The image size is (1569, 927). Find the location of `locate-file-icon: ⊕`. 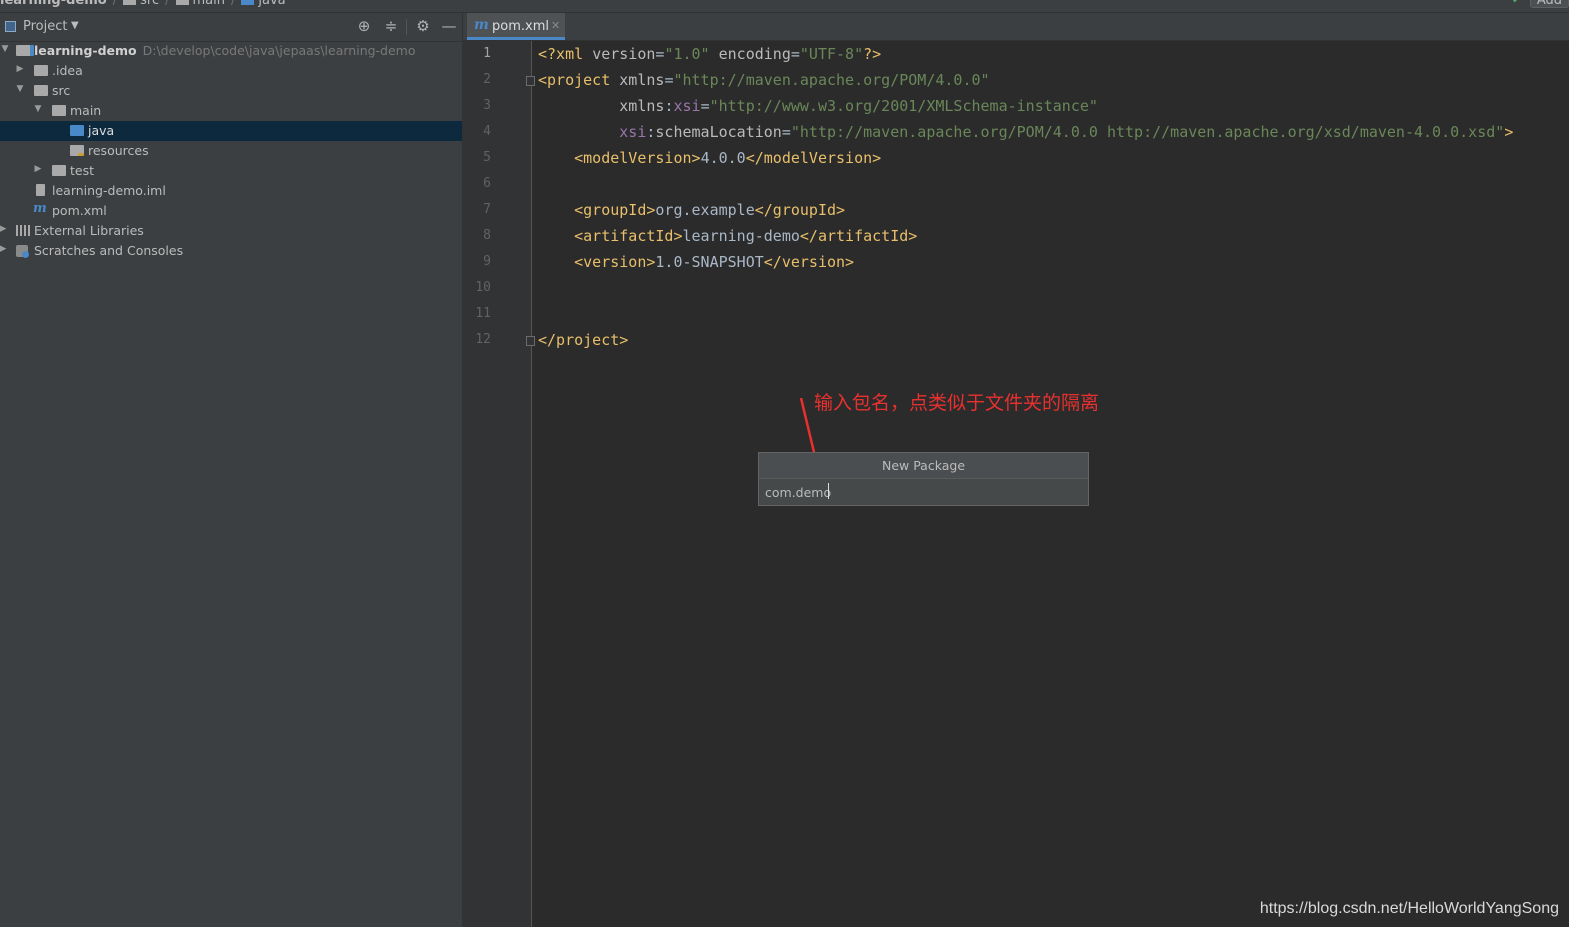

locate-file-icon: ⊕ is located at coordinates (364, 26).